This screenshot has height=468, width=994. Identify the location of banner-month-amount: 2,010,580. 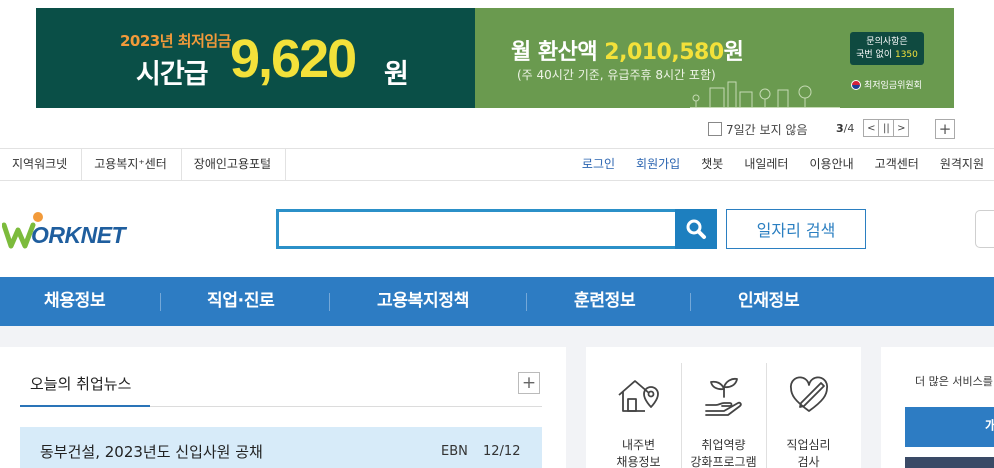
(664, 52).